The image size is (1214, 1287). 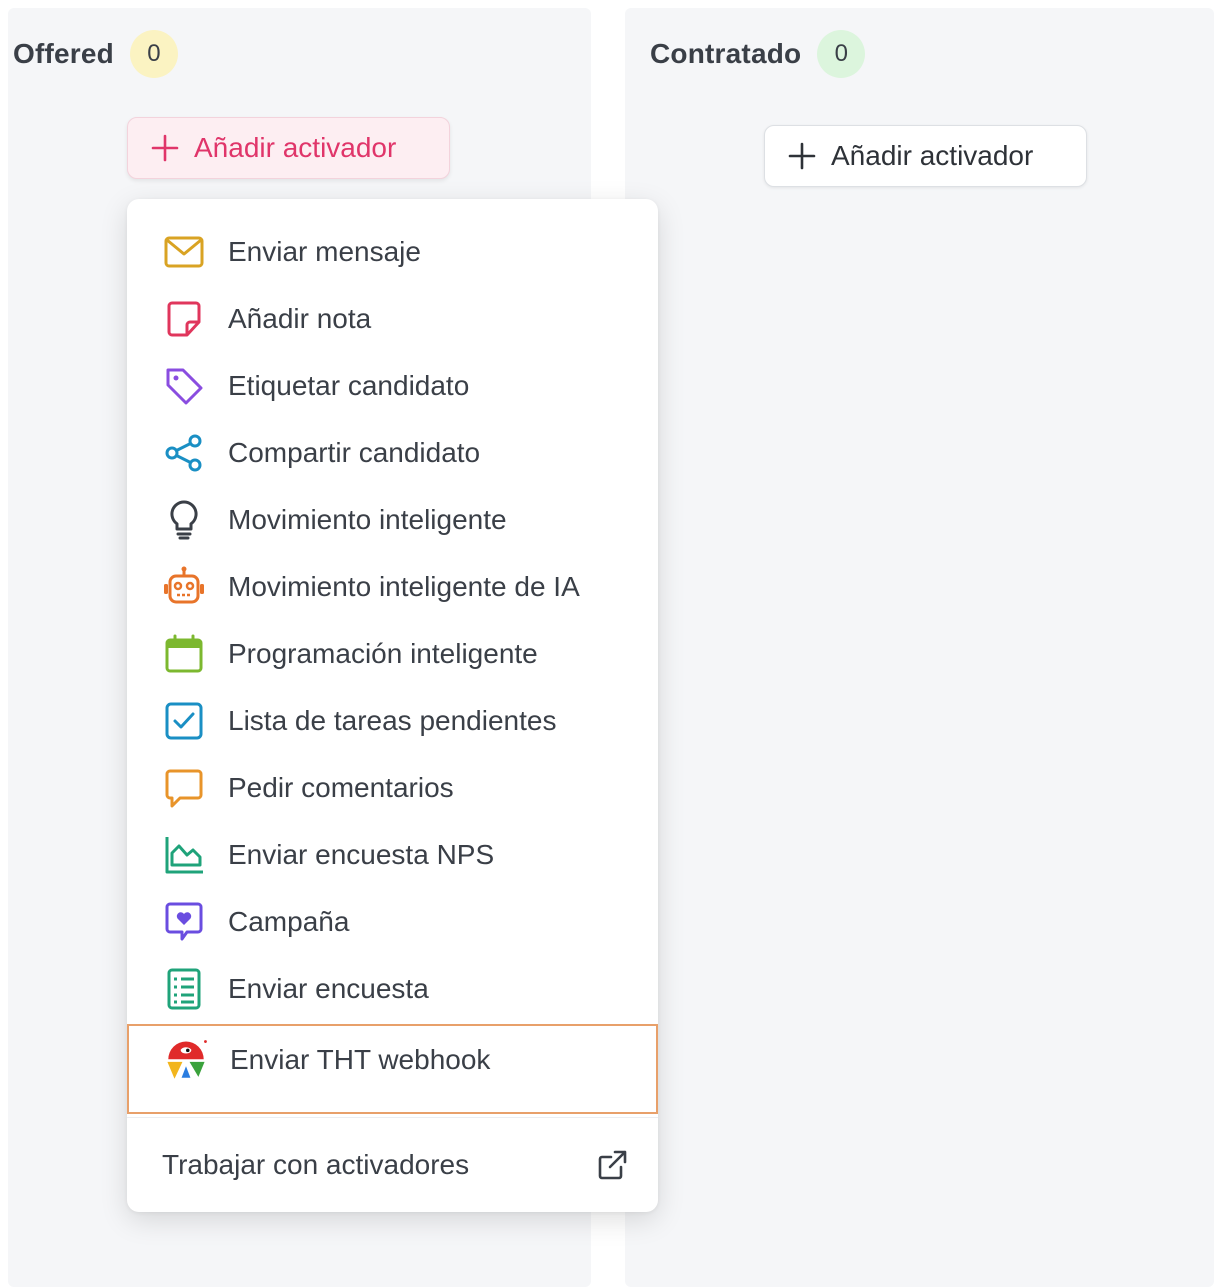 I want to click on menu-item-label: Etiquetar candidato, so click(x=349, y=385).